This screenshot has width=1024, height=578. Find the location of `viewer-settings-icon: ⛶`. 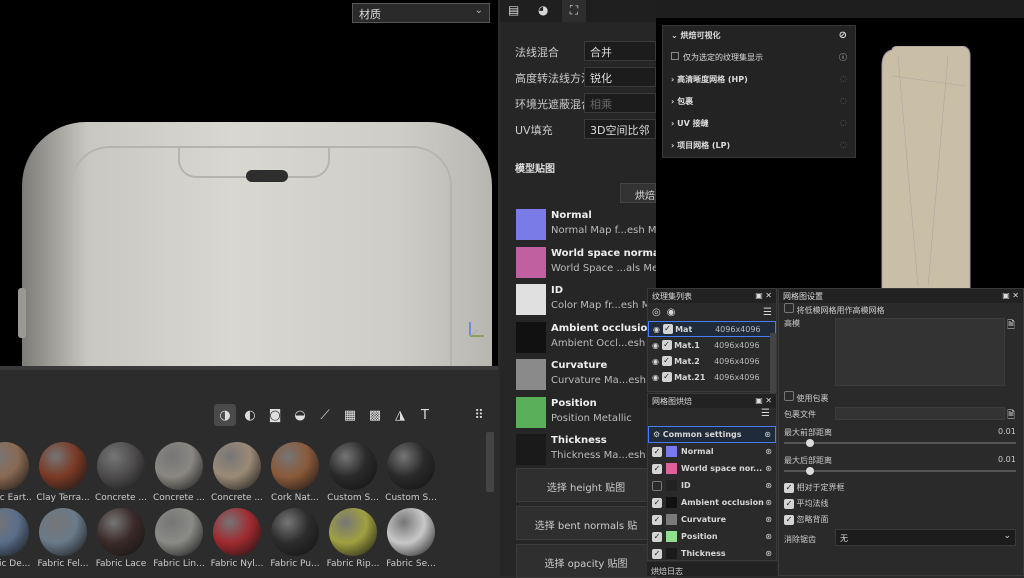

viewer-settings-icon: ⛶ is located at coordinates (574, 11).